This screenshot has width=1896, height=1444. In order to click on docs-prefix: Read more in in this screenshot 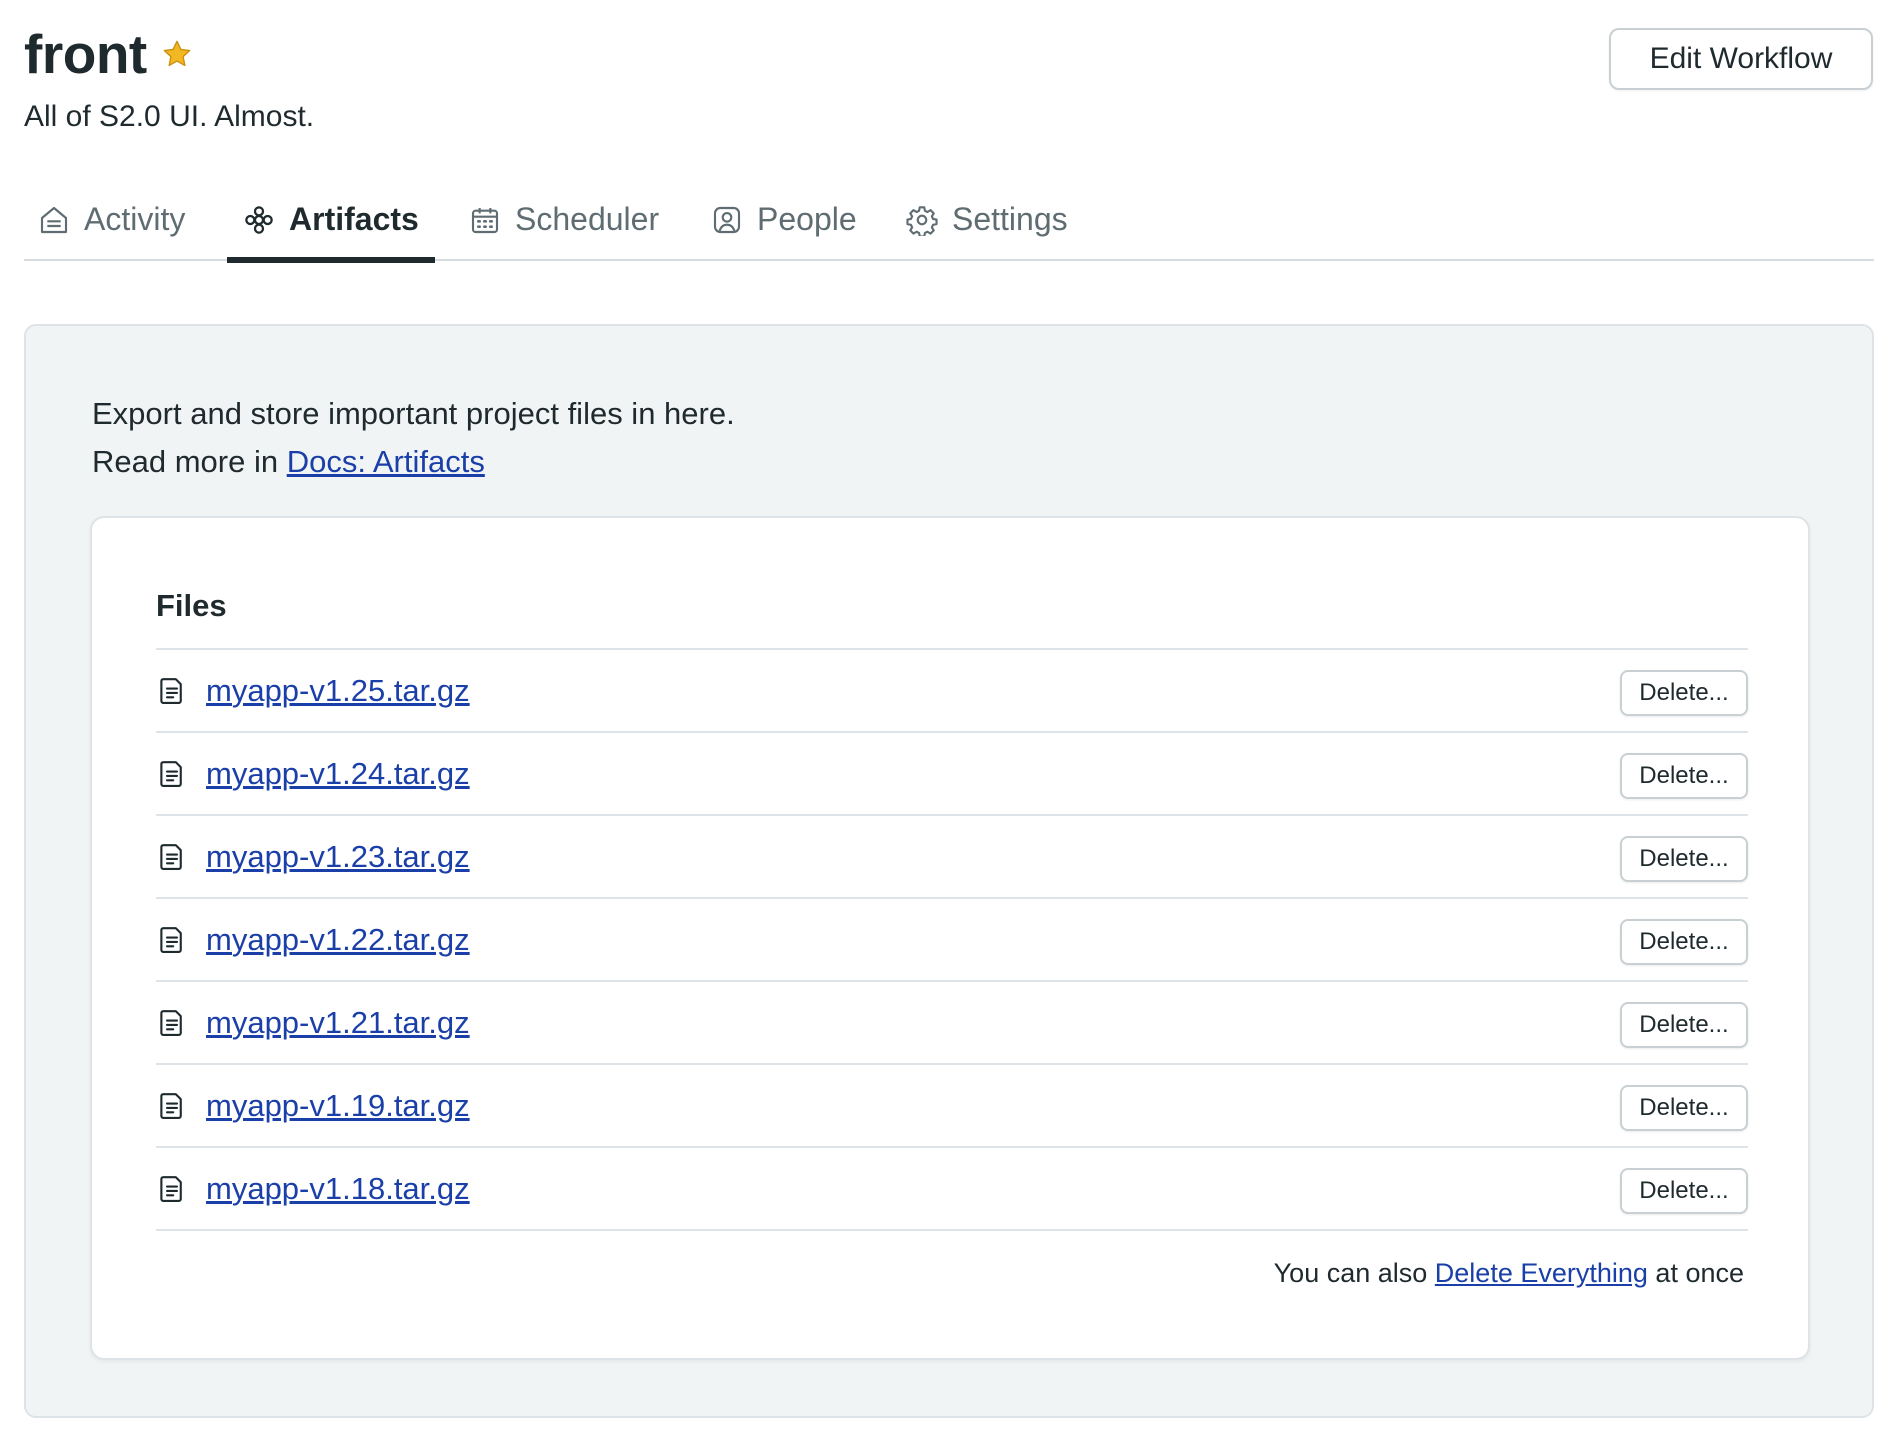, I will do `click(189, 461)`.